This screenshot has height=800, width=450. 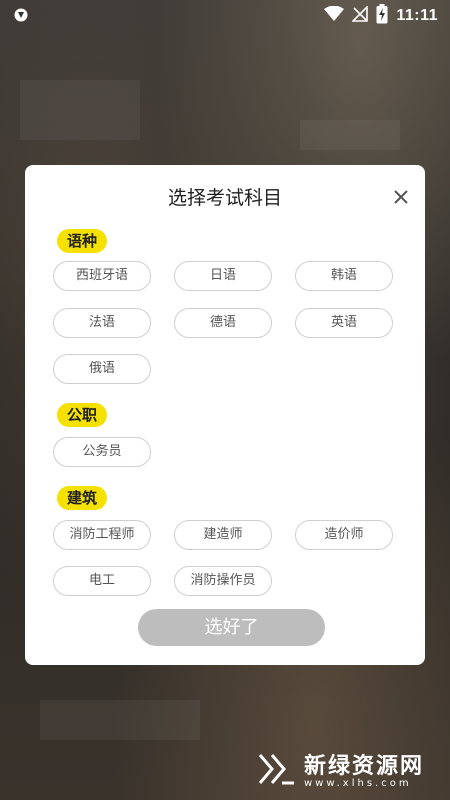 I want to click on watermark-title: 新绿资源网, so click(x=364, y=766).